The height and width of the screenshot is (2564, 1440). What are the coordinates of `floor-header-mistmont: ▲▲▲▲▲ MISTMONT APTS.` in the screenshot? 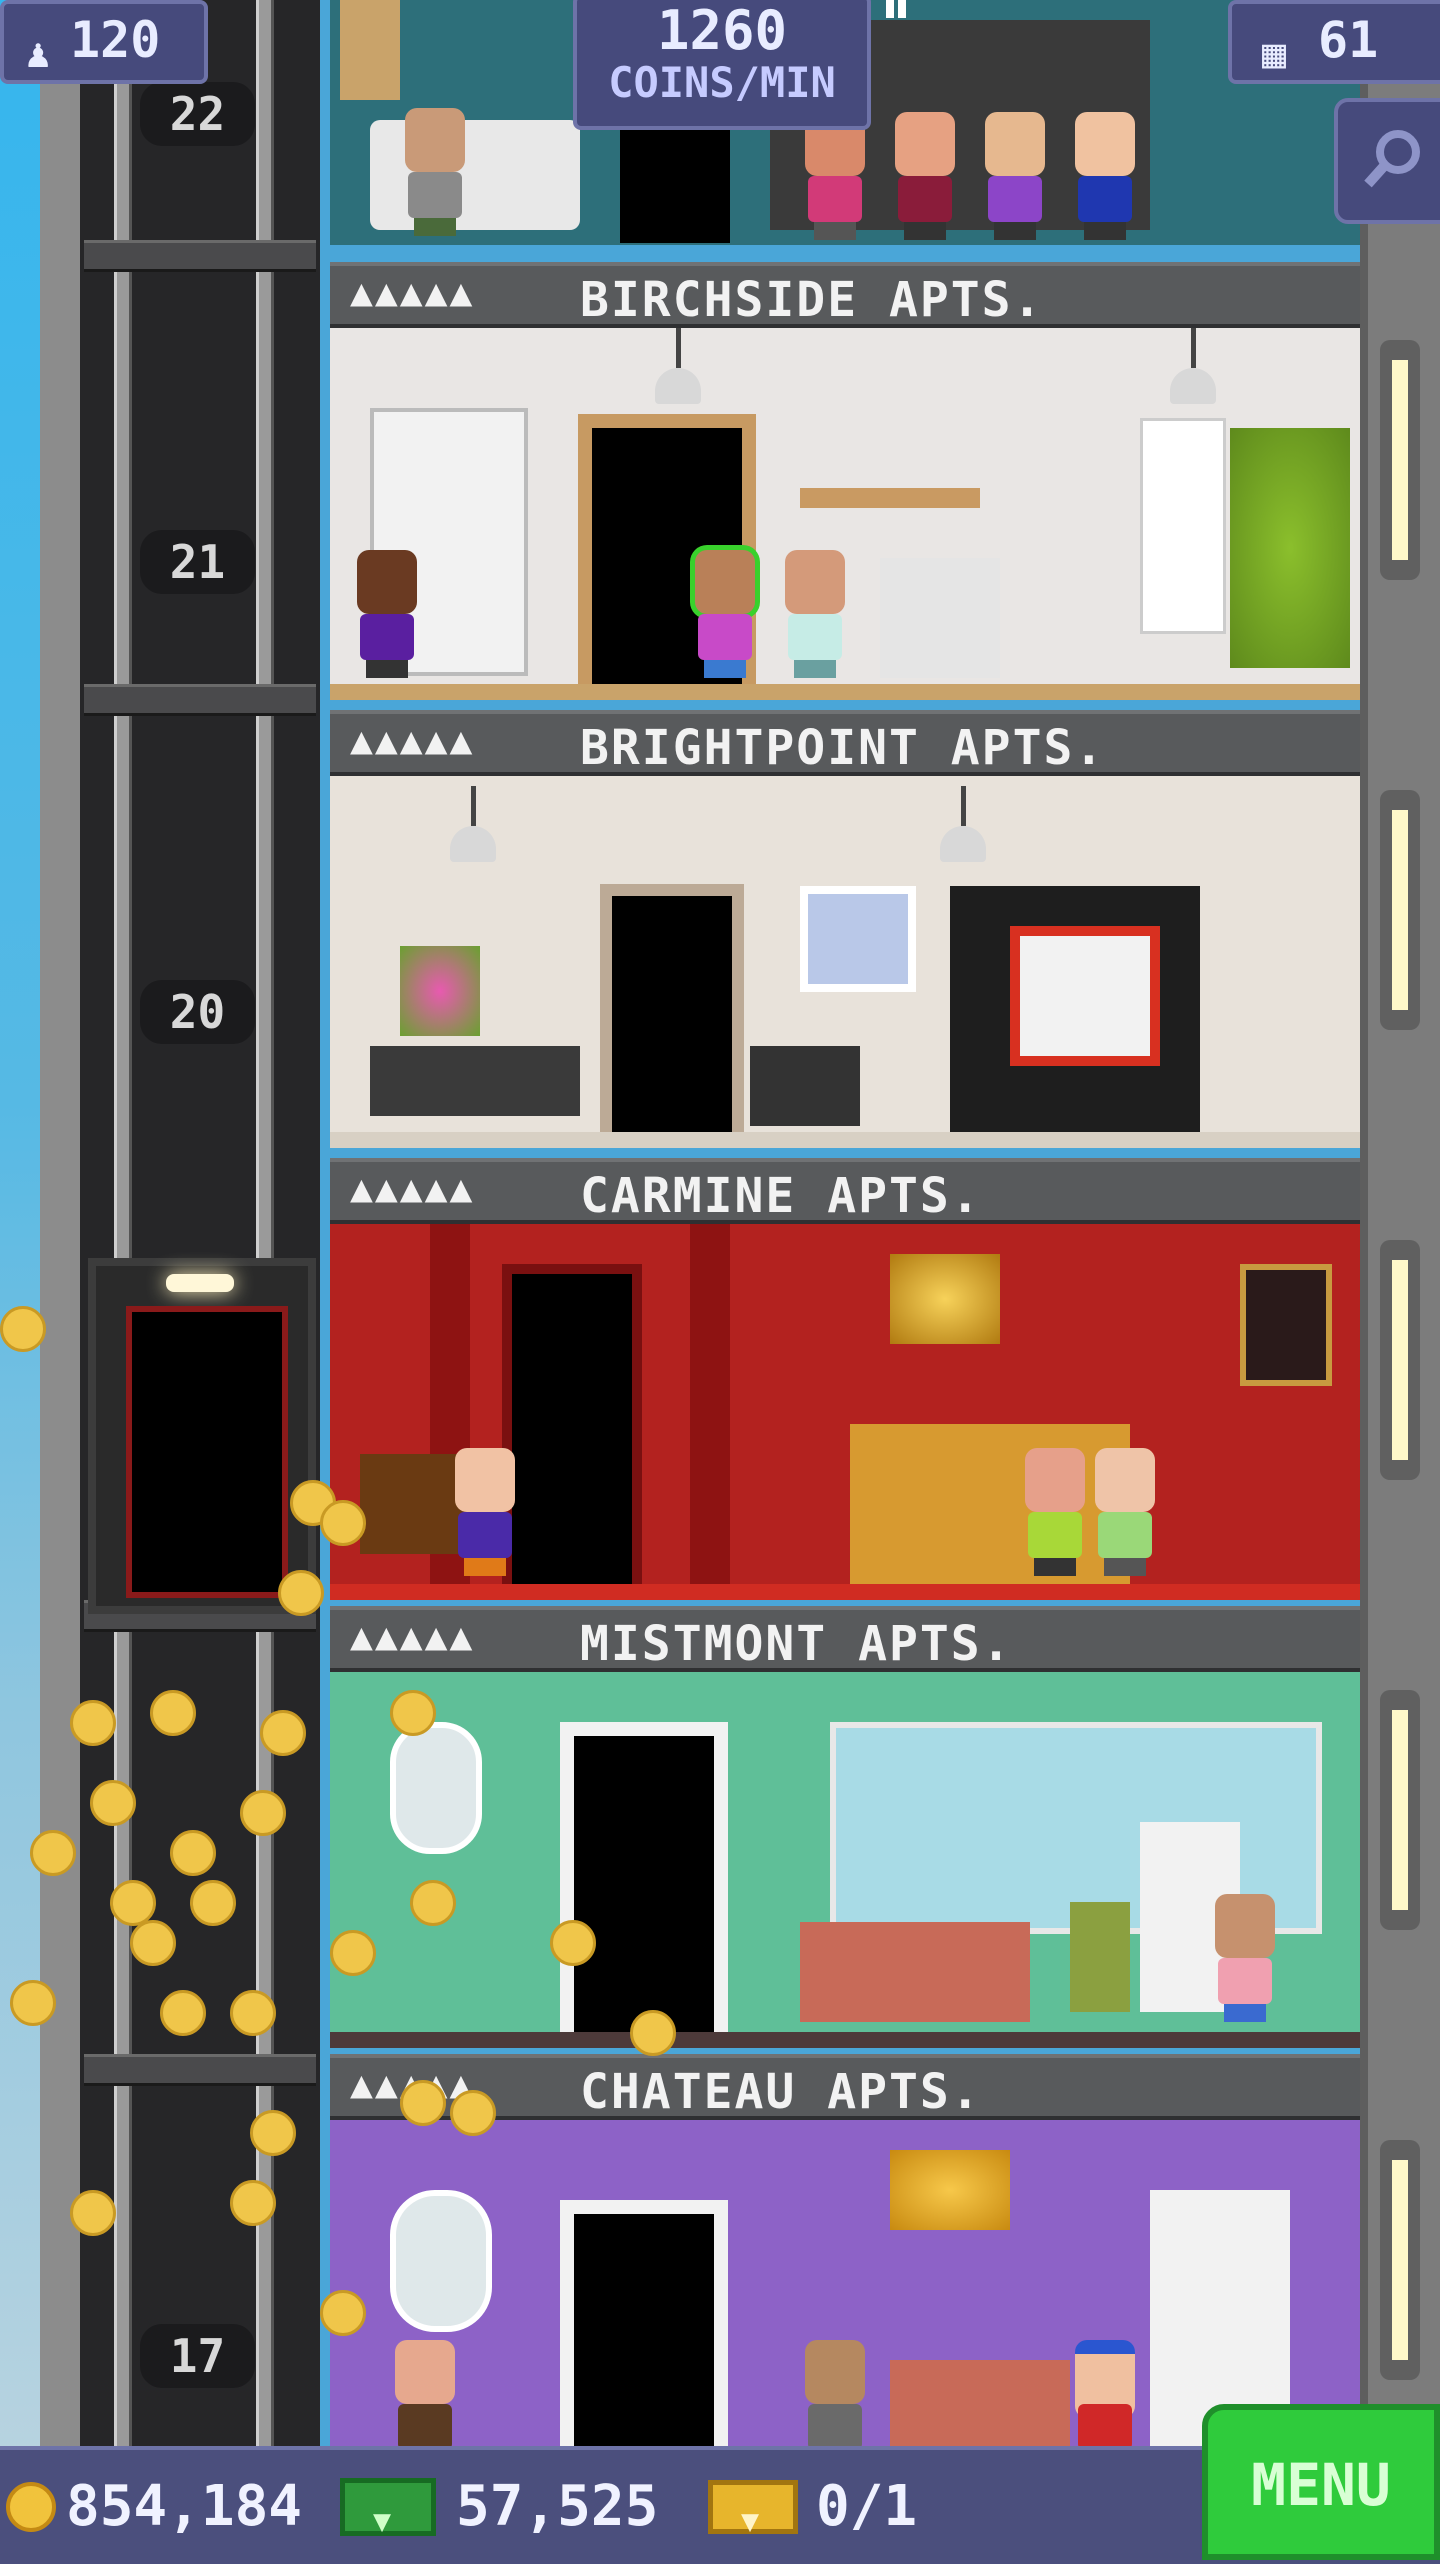 It's located at (845, 1639).